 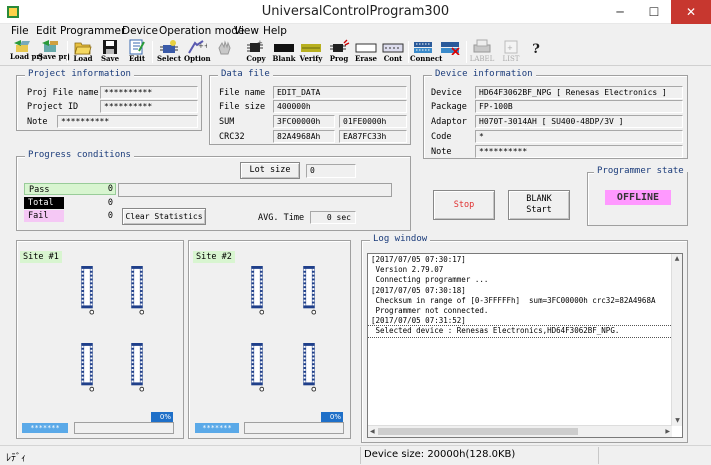 What do you see at coordinates (242, 107) in the screenshot?
I see `file-size-label: File size` at bounding box center [242, 107].